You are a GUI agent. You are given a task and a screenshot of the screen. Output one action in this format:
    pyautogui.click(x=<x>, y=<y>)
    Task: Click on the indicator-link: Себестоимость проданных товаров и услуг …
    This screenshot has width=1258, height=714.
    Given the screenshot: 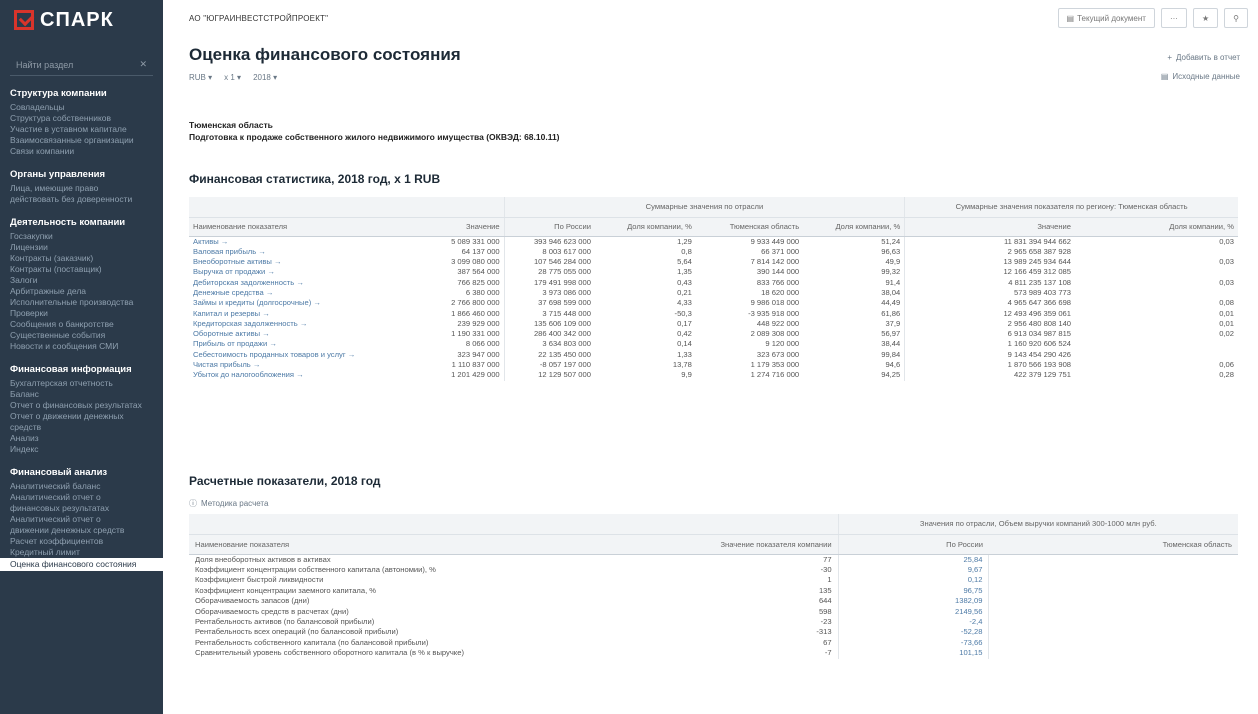 What is the action you would take?
    pyautogui.click(x=307, y=355)
    